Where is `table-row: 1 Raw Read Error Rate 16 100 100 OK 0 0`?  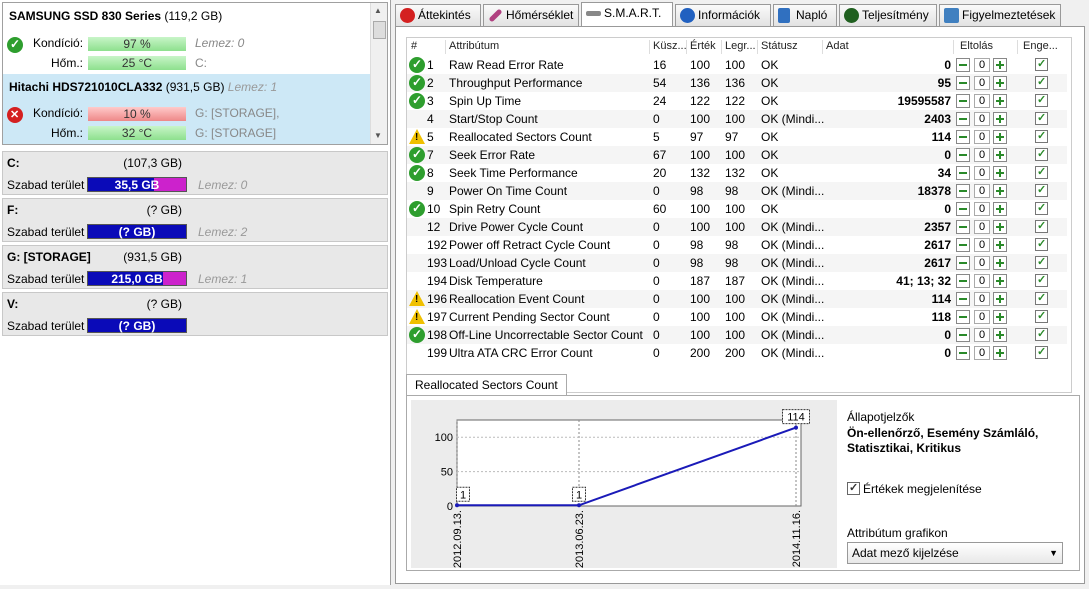
table-row: 1 Raw Read Error Rate 16 100 100 OK 0 0 is located at coordinates (737, 65).